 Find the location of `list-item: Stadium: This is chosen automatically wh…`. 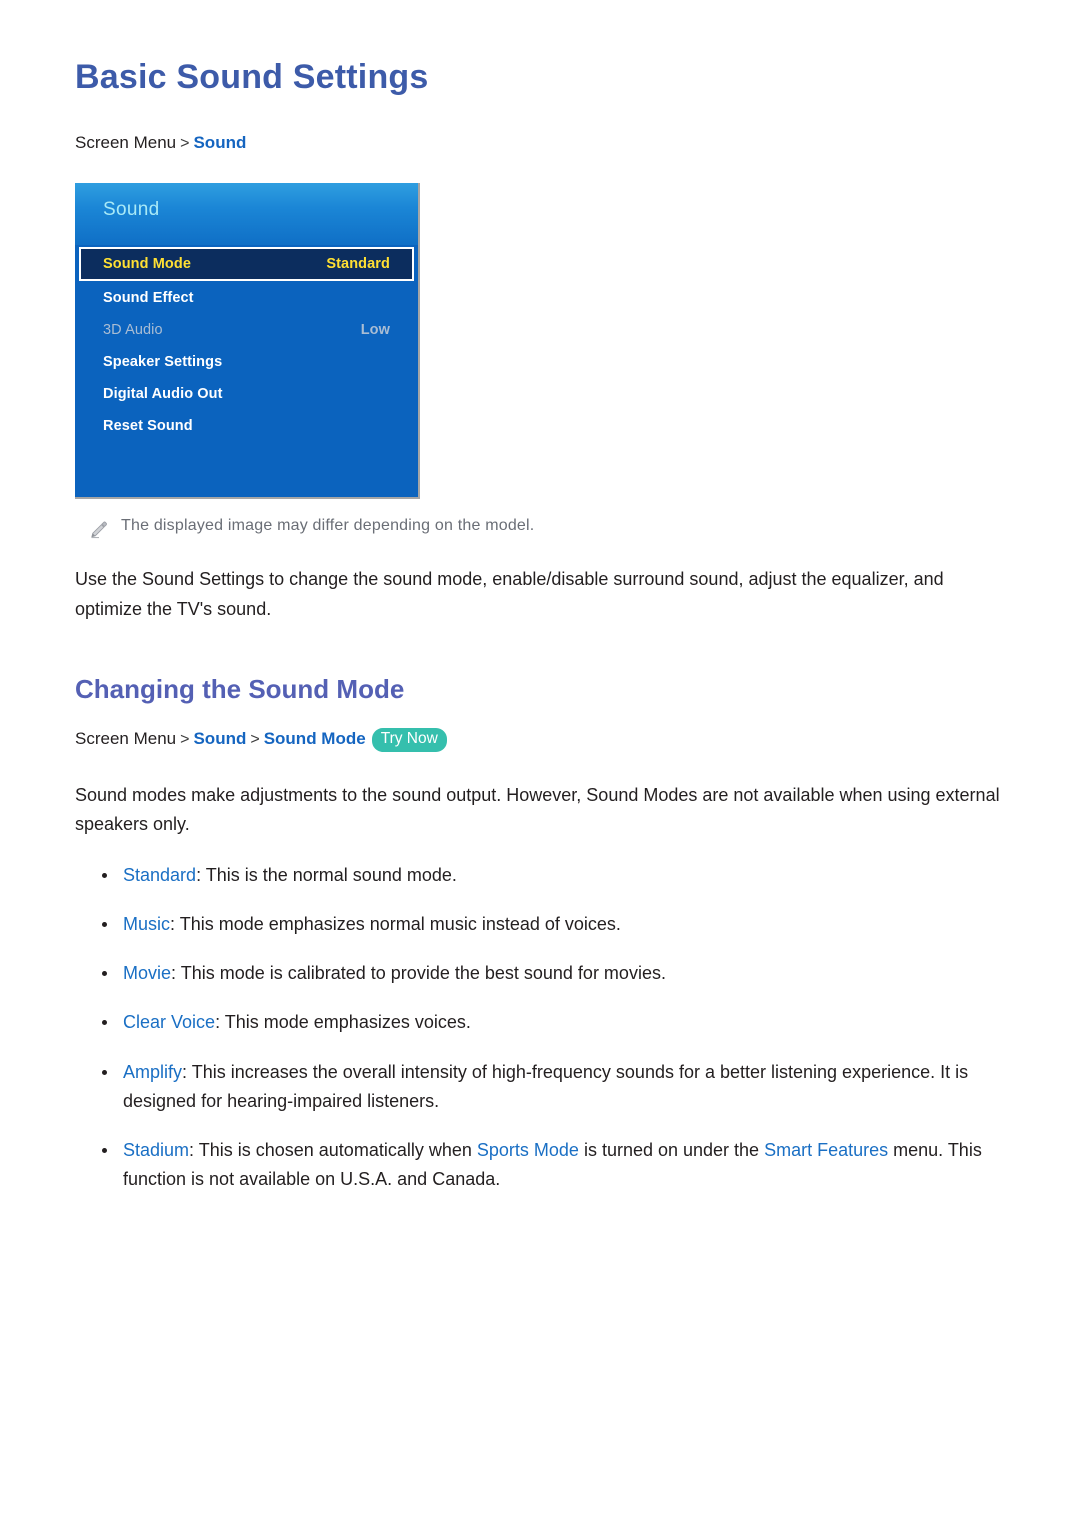

list-item: Stadium: This is chosen automatically wh… is located at coordinates (540, 1165).